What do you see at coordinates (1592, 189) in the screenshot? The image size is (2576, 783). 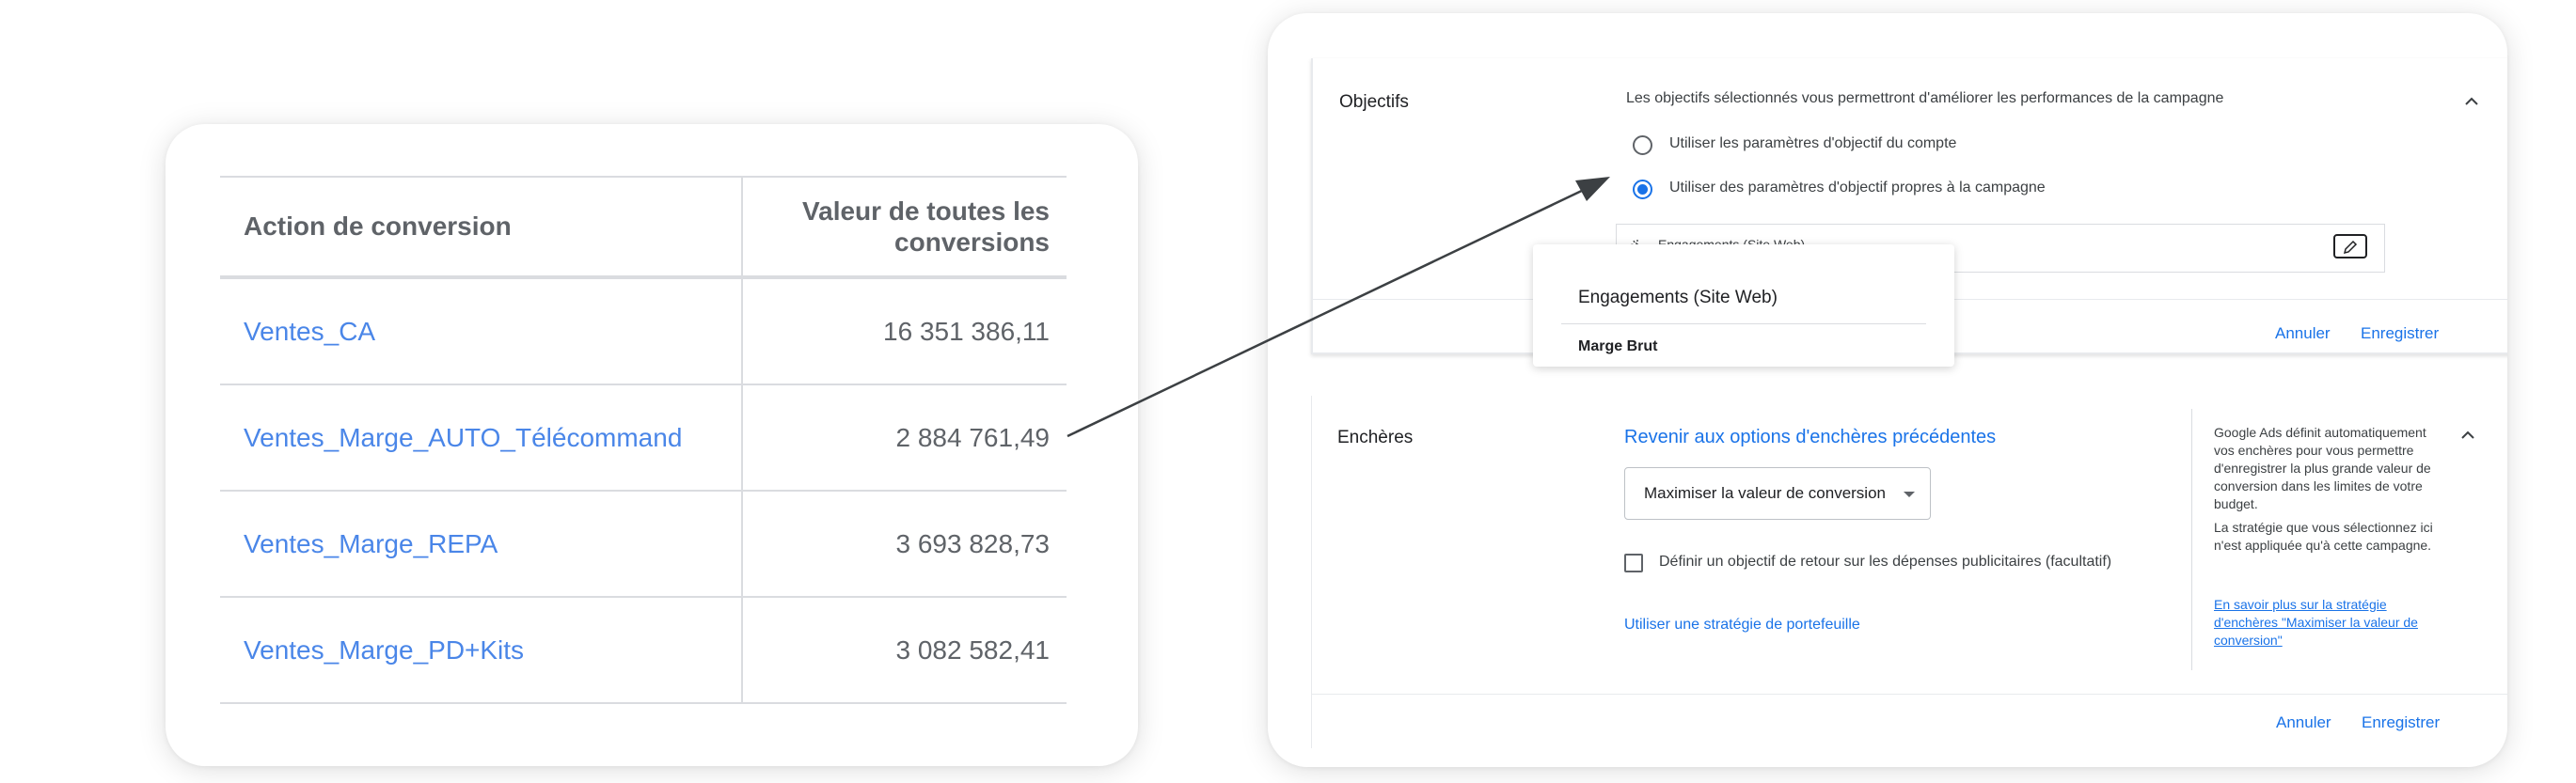 I see `arrow-head-icon` at bounding box center [1592, 189].